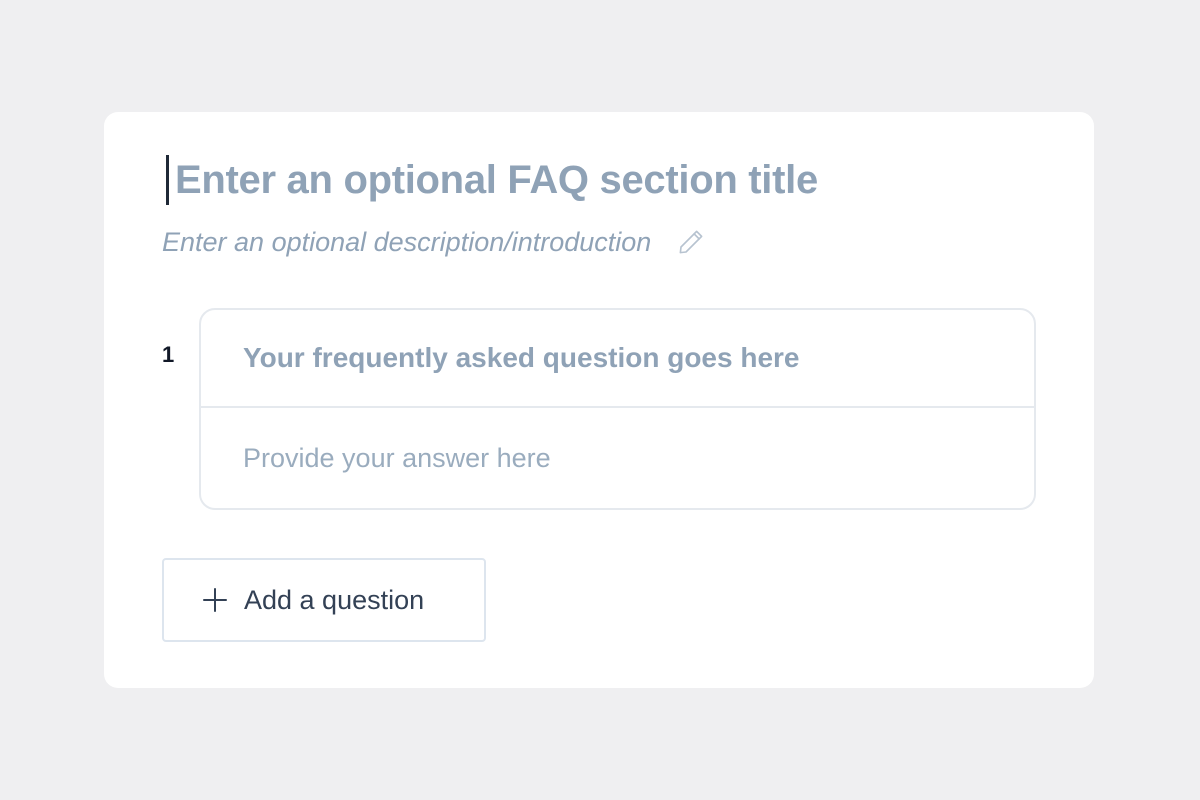 The height and width of the screenshot is (800, 1200). Describe the element at coordinates (215, 600) in the screenshot. I see `plus-icon` at that location.